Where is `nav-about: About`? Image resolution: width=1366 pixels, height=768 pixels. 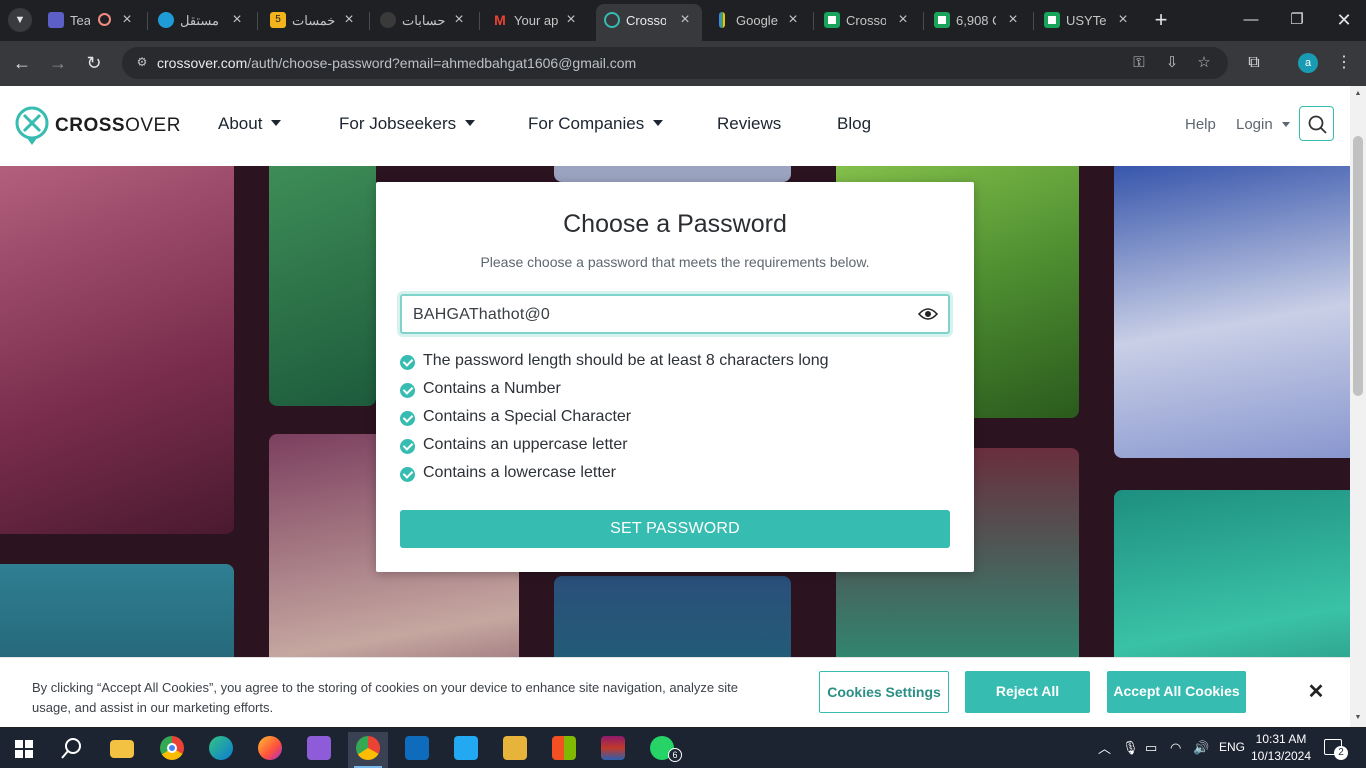
nav-about: About is located at coordinates (250, 124).